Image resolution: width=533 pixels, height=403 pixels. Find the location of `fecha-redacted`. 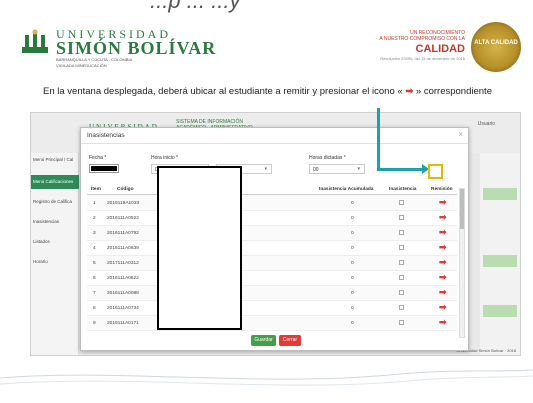

fecha-redacted is located at coordinates (104, 168).